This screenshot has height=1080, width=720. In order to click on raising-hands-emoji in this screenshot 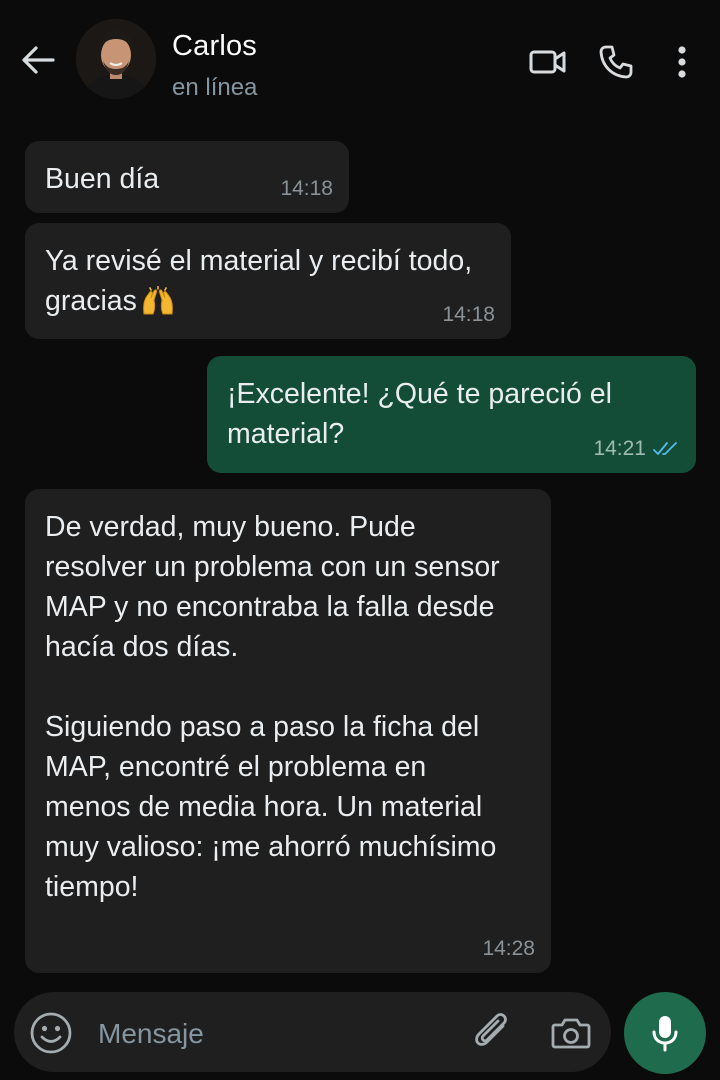, I will do `click(158, 300)`.